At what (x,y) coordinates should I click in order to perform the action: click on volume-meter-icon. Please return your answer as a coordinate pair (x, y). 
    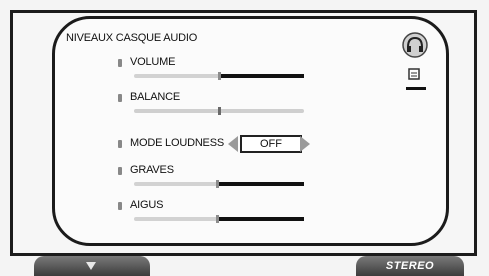
    Looking at the image, I should click on (416, 79).